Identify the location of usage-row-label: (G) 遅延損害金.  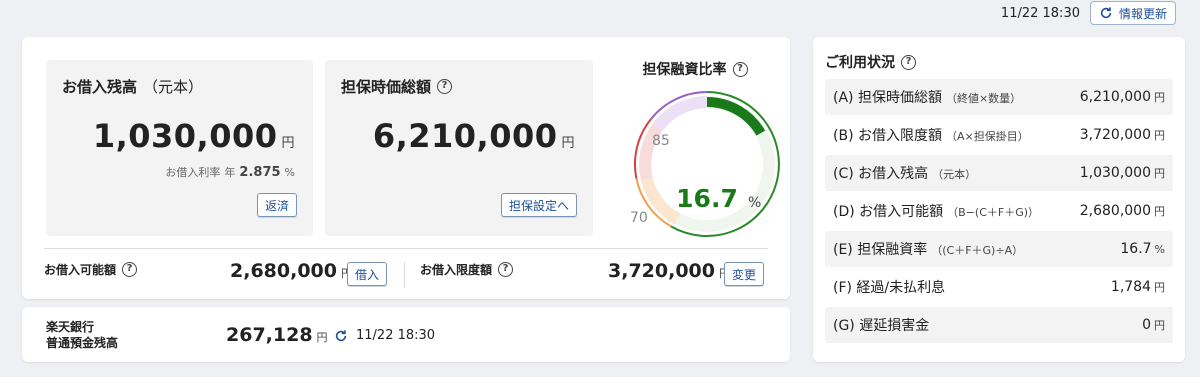
(881, 326).